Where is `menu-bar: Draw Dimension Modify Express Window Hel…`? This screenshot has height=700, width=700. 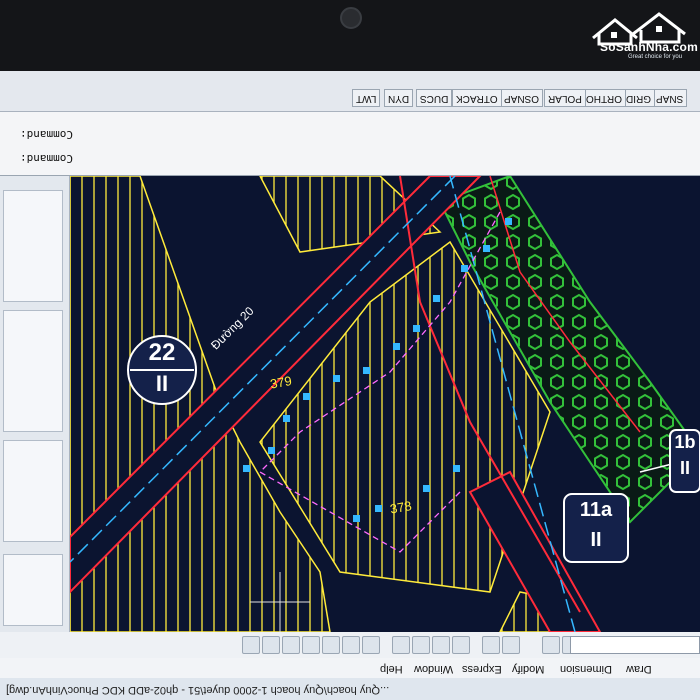 menu-bar: Draw Dimension Modify Express Window Hel… is located at coordinates (350, 667).